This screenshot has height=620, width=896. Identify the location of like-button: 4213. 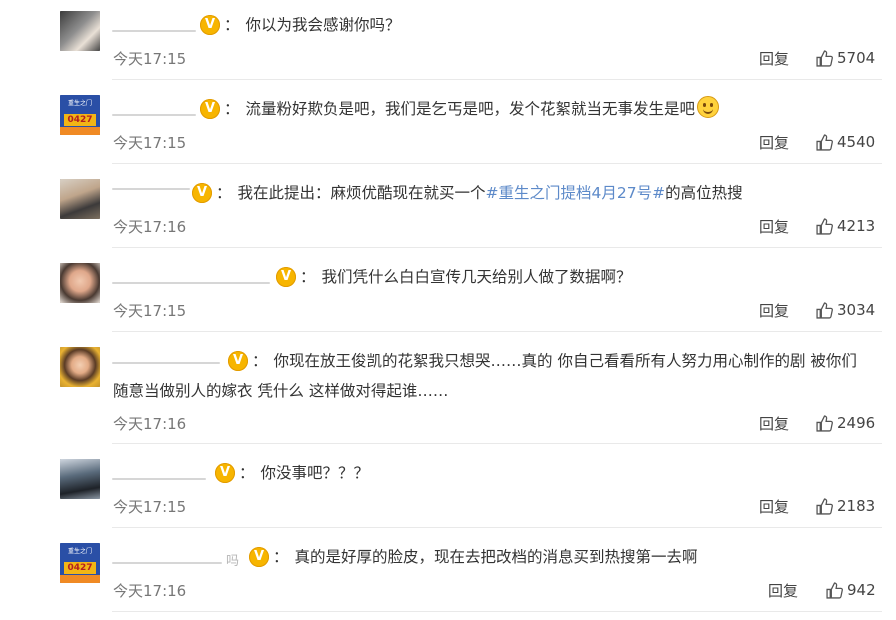
(845, 226).